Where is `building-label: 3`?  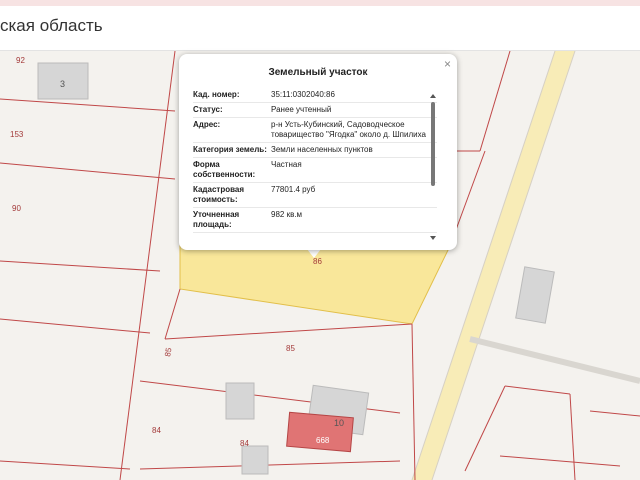
building-label: 3 is located at coordinates (62, 84).